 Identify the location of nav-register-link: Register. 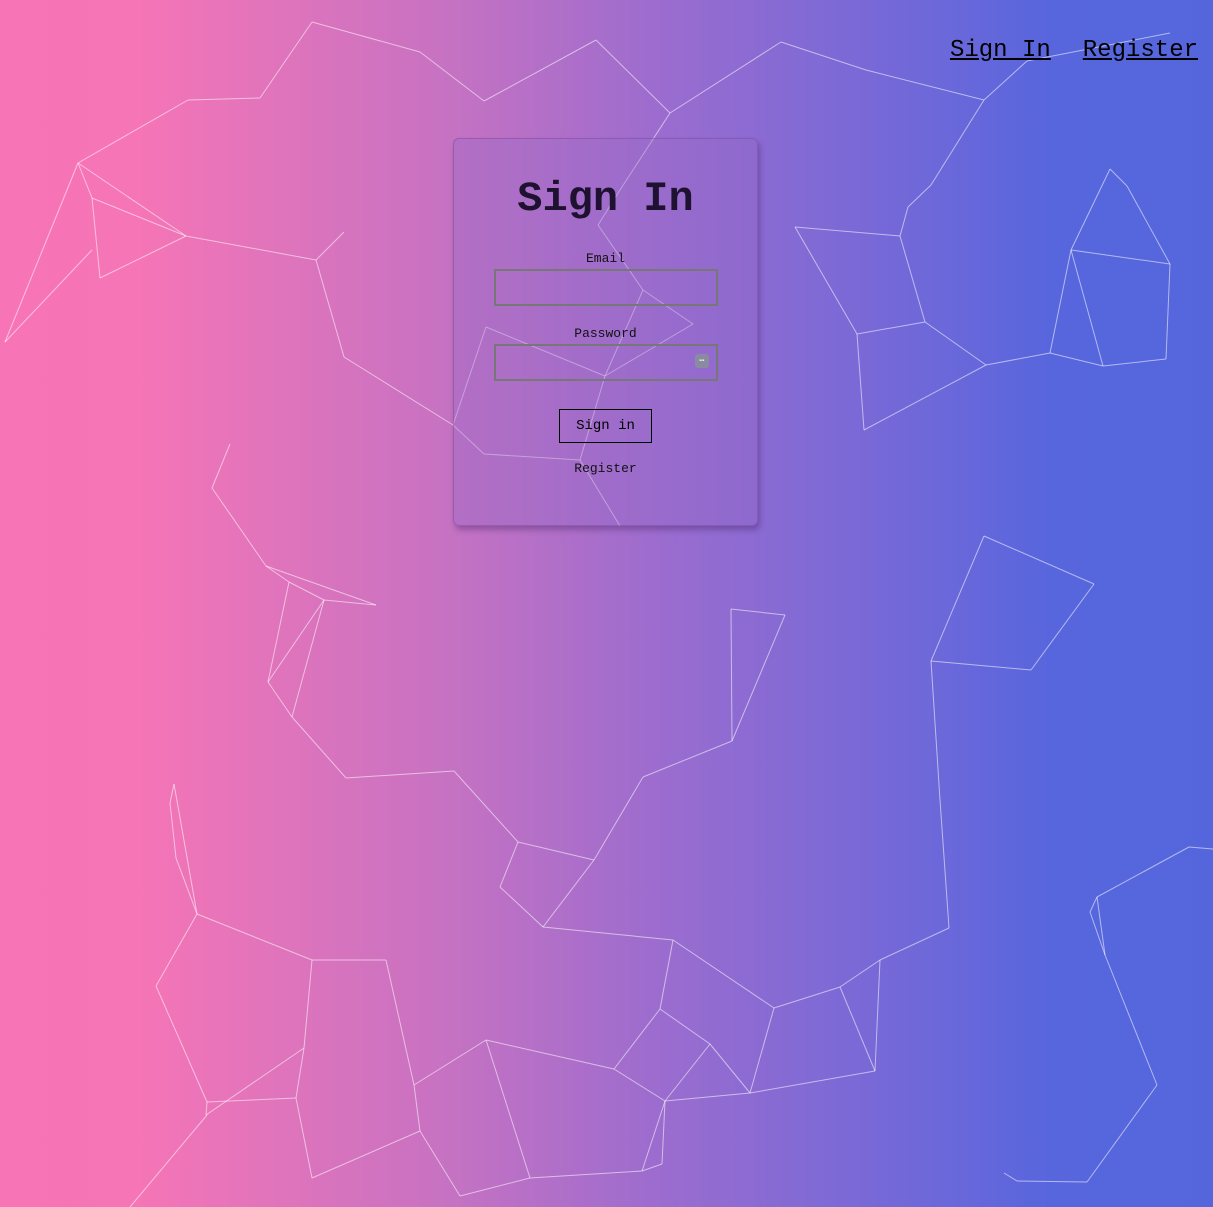
(1140, 50).